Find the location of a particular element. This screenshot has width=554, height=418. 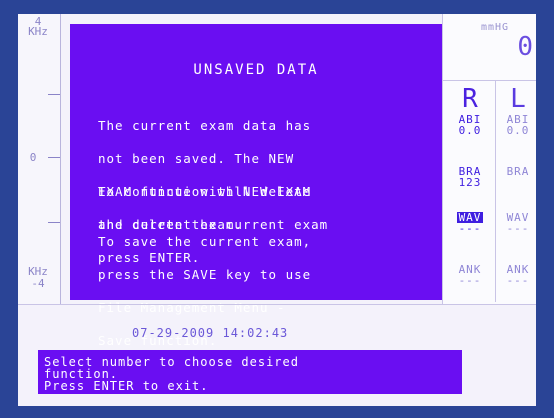

left-wav-value: --- is located at coordinates (518, 228).